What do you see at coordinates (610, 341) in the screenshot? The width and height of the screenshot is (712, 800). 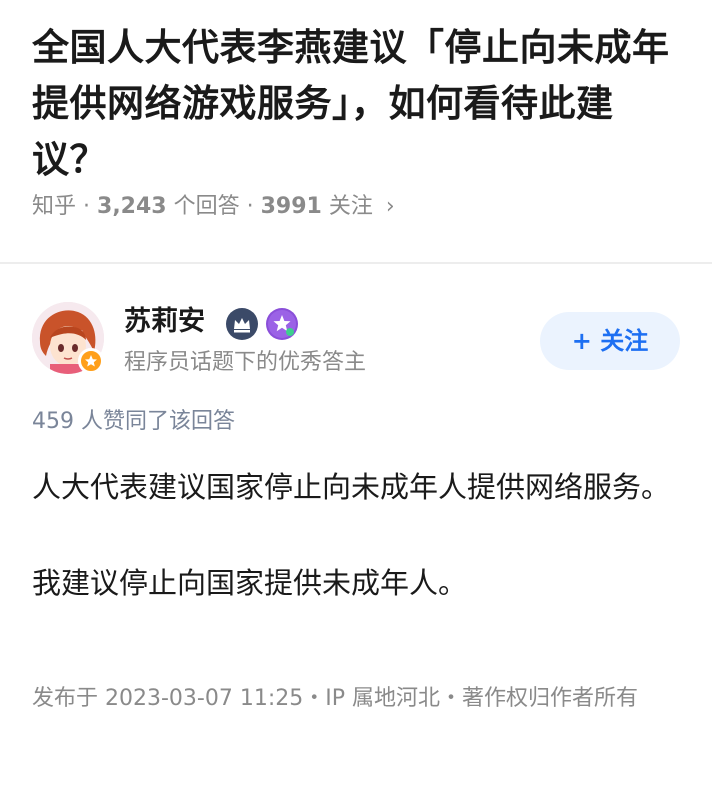 I see `follow-button: + 关注` at bounding box center [610, 341].